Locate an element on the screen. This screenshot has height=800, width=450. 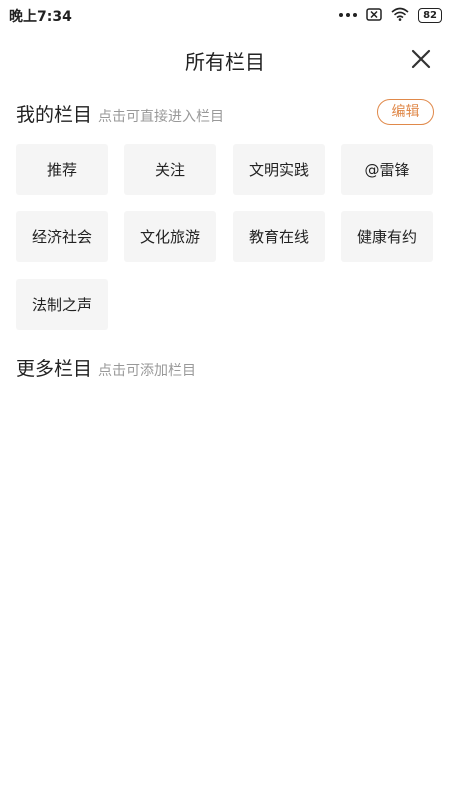
channel-tile: 关注 is located at coordinates (170, 169).